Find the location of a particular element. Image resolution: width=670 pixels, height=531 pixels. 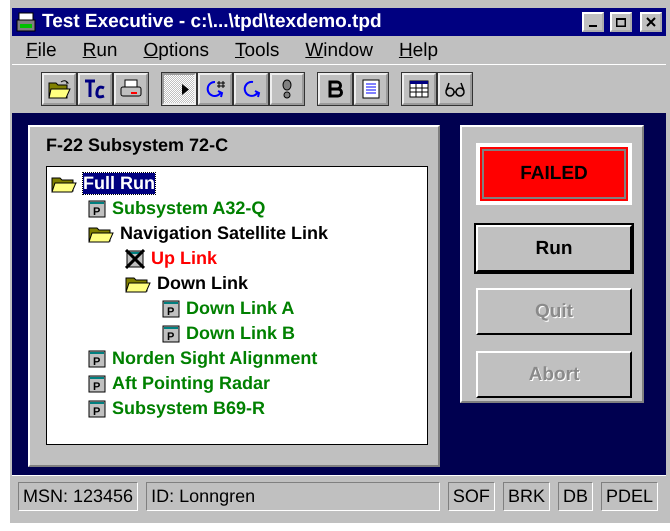

close-button is located at coordinates (651, 22).